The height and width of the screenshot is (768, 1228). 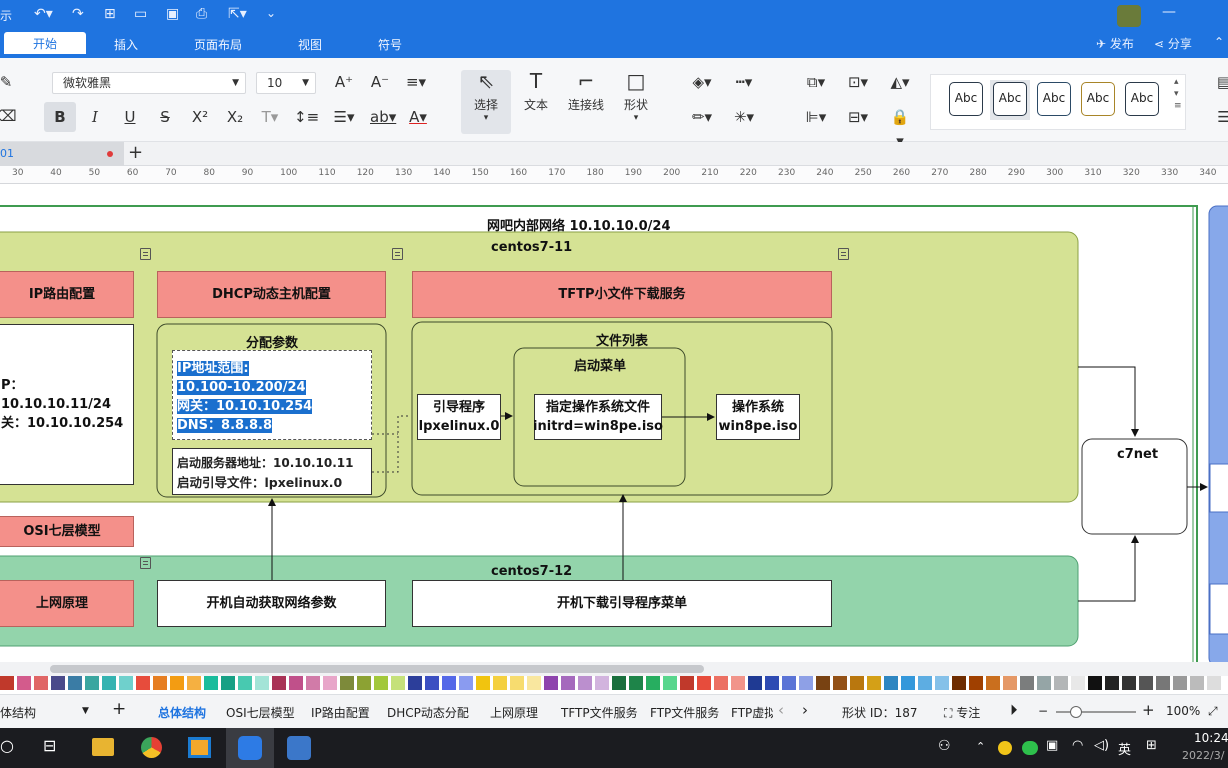 What do you see at coordinates (966, 99) in the screenshot?
I see `style-preset-1: Abc` at bounding box center [966, 99].